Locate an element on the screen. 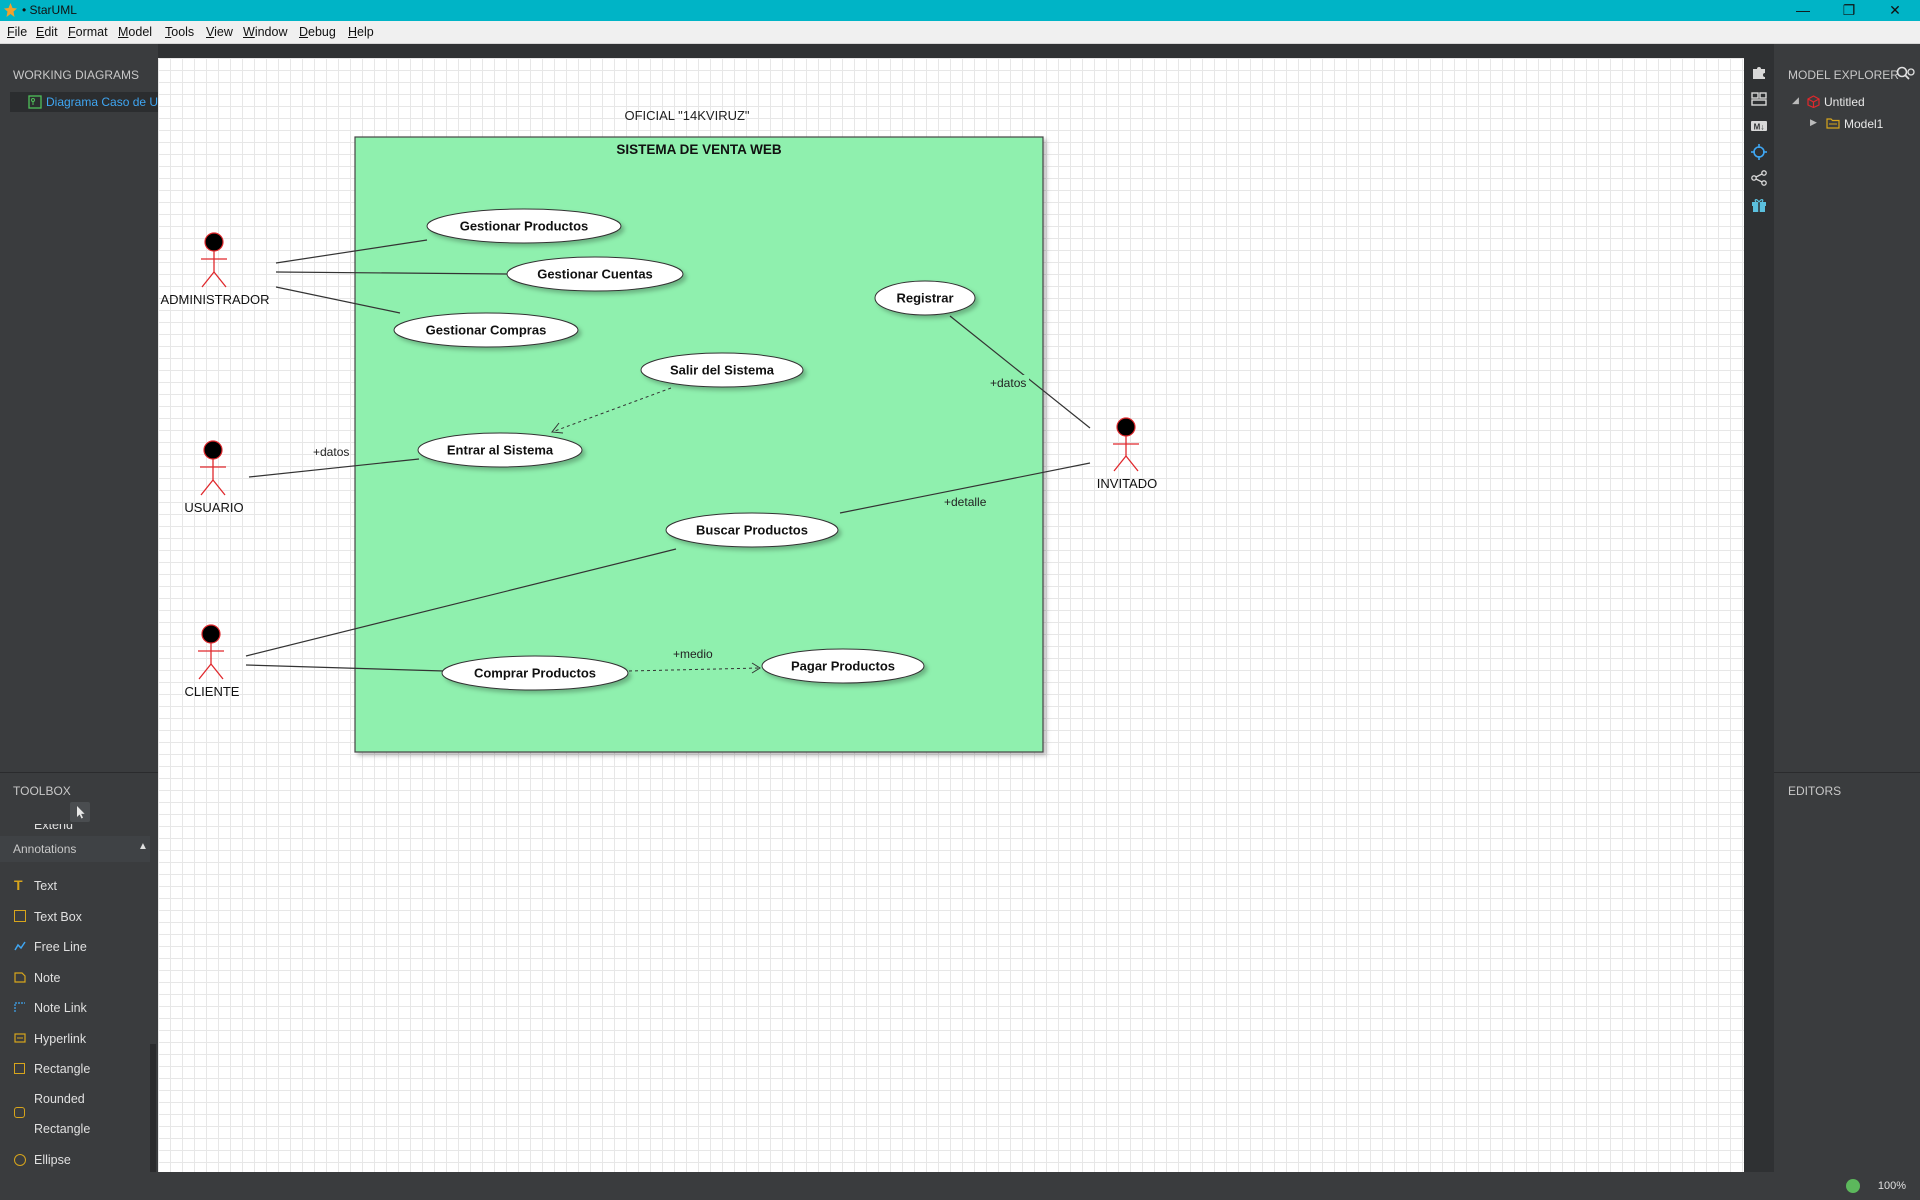 The width and height of the screenshot is (1920, 1200). use-case-label: Entrar al Sistema is located at coordinates (500, 450).